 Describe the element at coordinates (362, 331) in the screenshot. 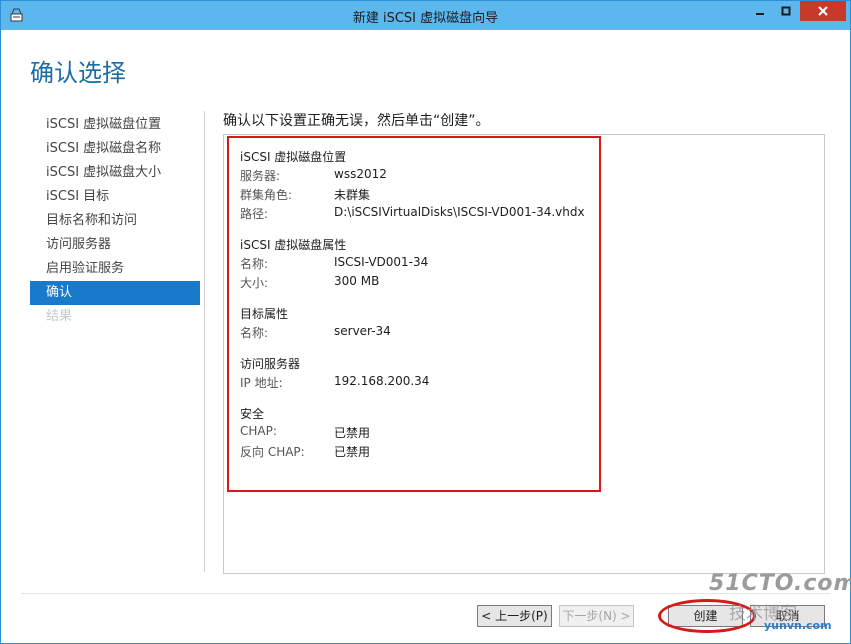

I see `value-target-name: server-34` at that location.